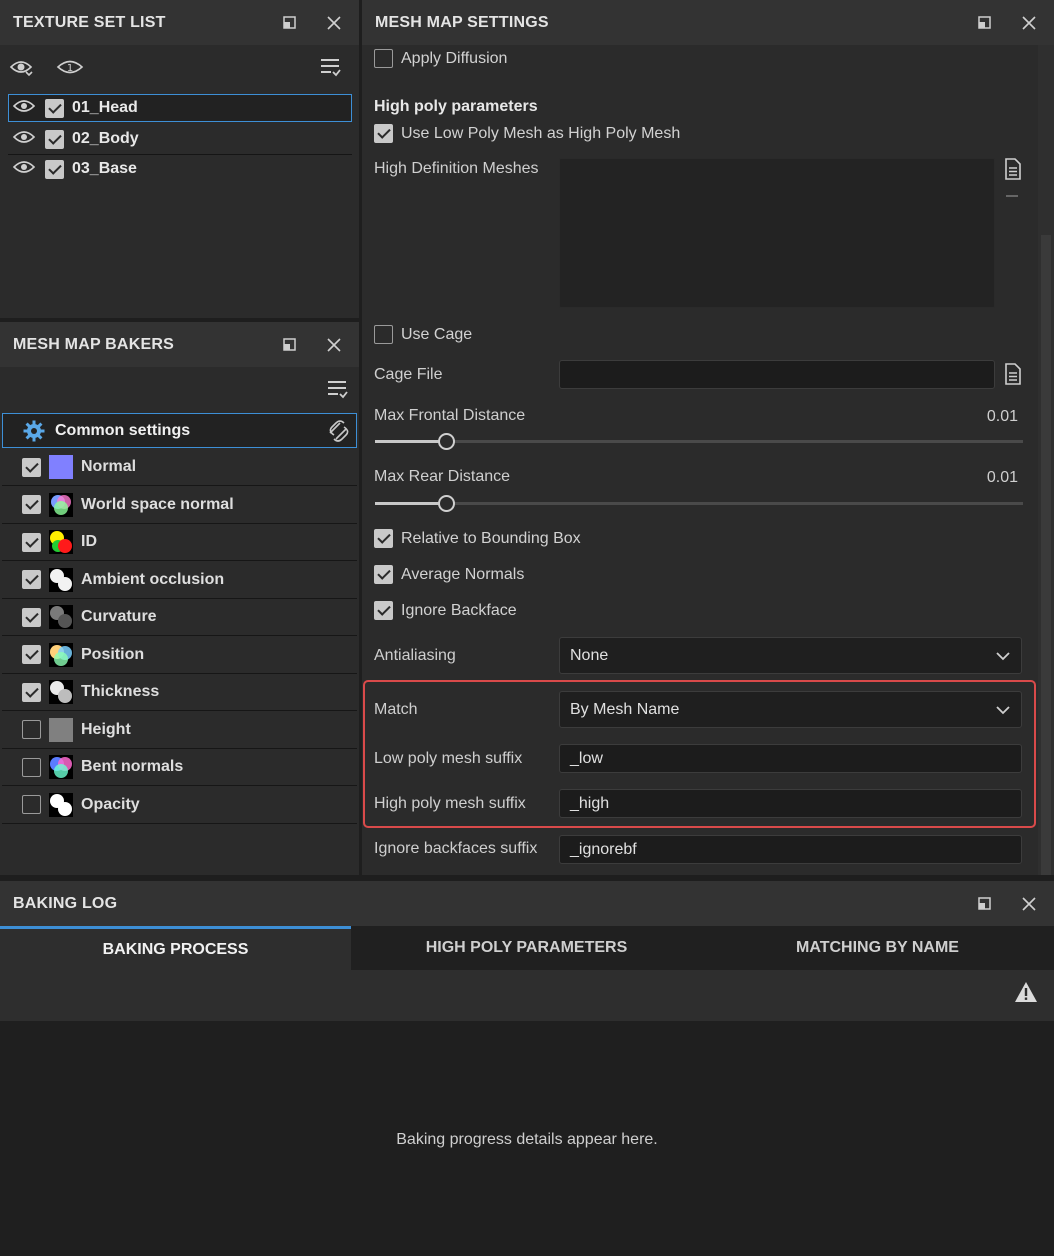 The width and height of the screenshot is (1054, 1256). What do you see at coordinates (423, 334) in the screenshot?
I see `use-cage-row: Use Cage` at bounding box center [423, 334].